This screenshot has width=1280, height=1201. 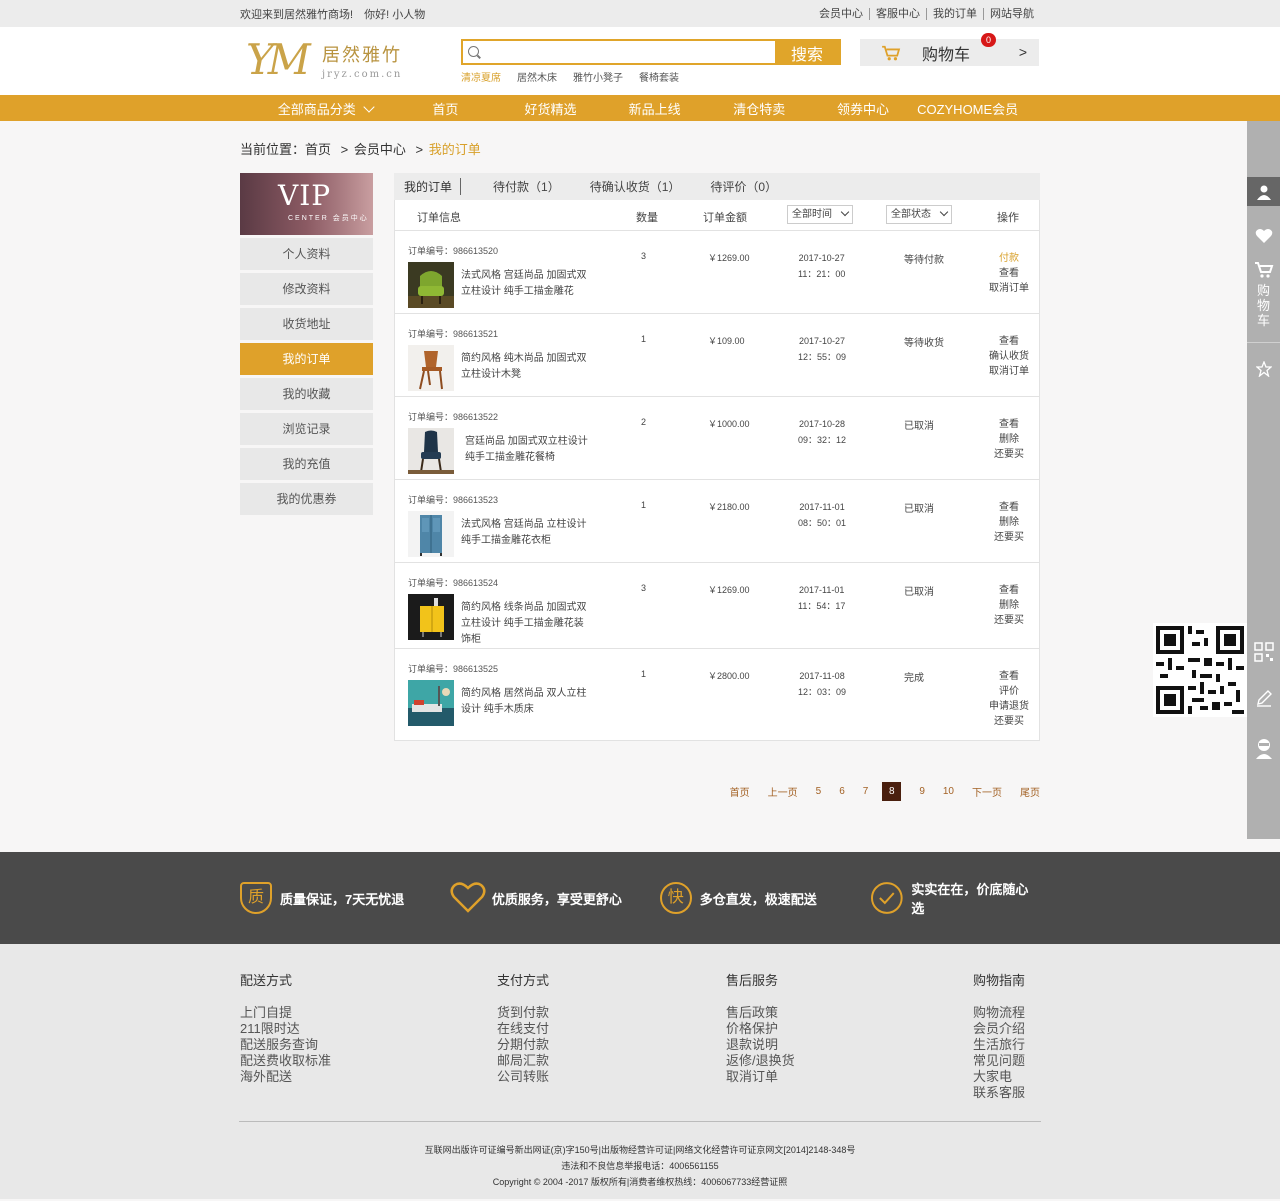 What do you see at coordinates (999, 1029) in the screenshot?
I see `footer-link: 会员介绍` at bounding box center [999, 1029].